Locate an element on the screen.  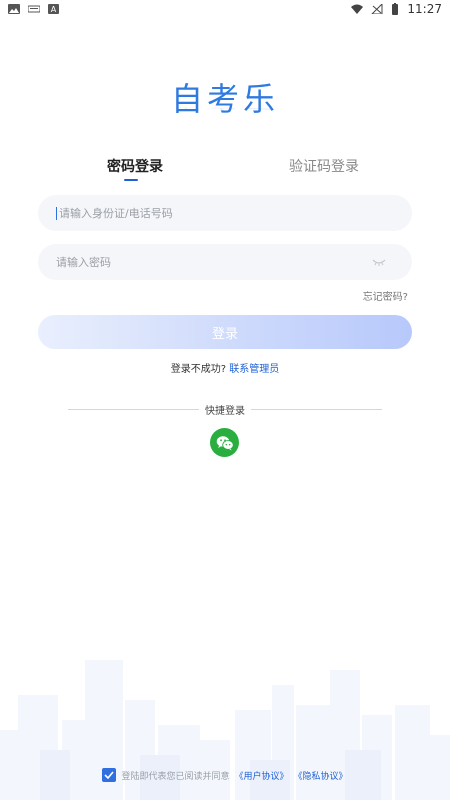
text-caret is located at coordinates (56, 213).